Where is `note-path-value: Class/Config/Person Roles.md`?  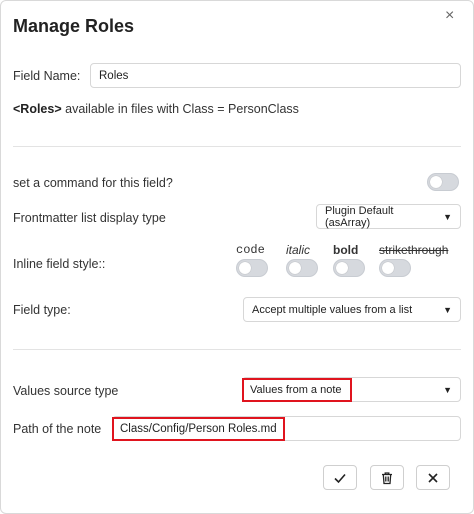 note-path-value: Class/Config/Person Roles.md is located at coordinates (198, 428).